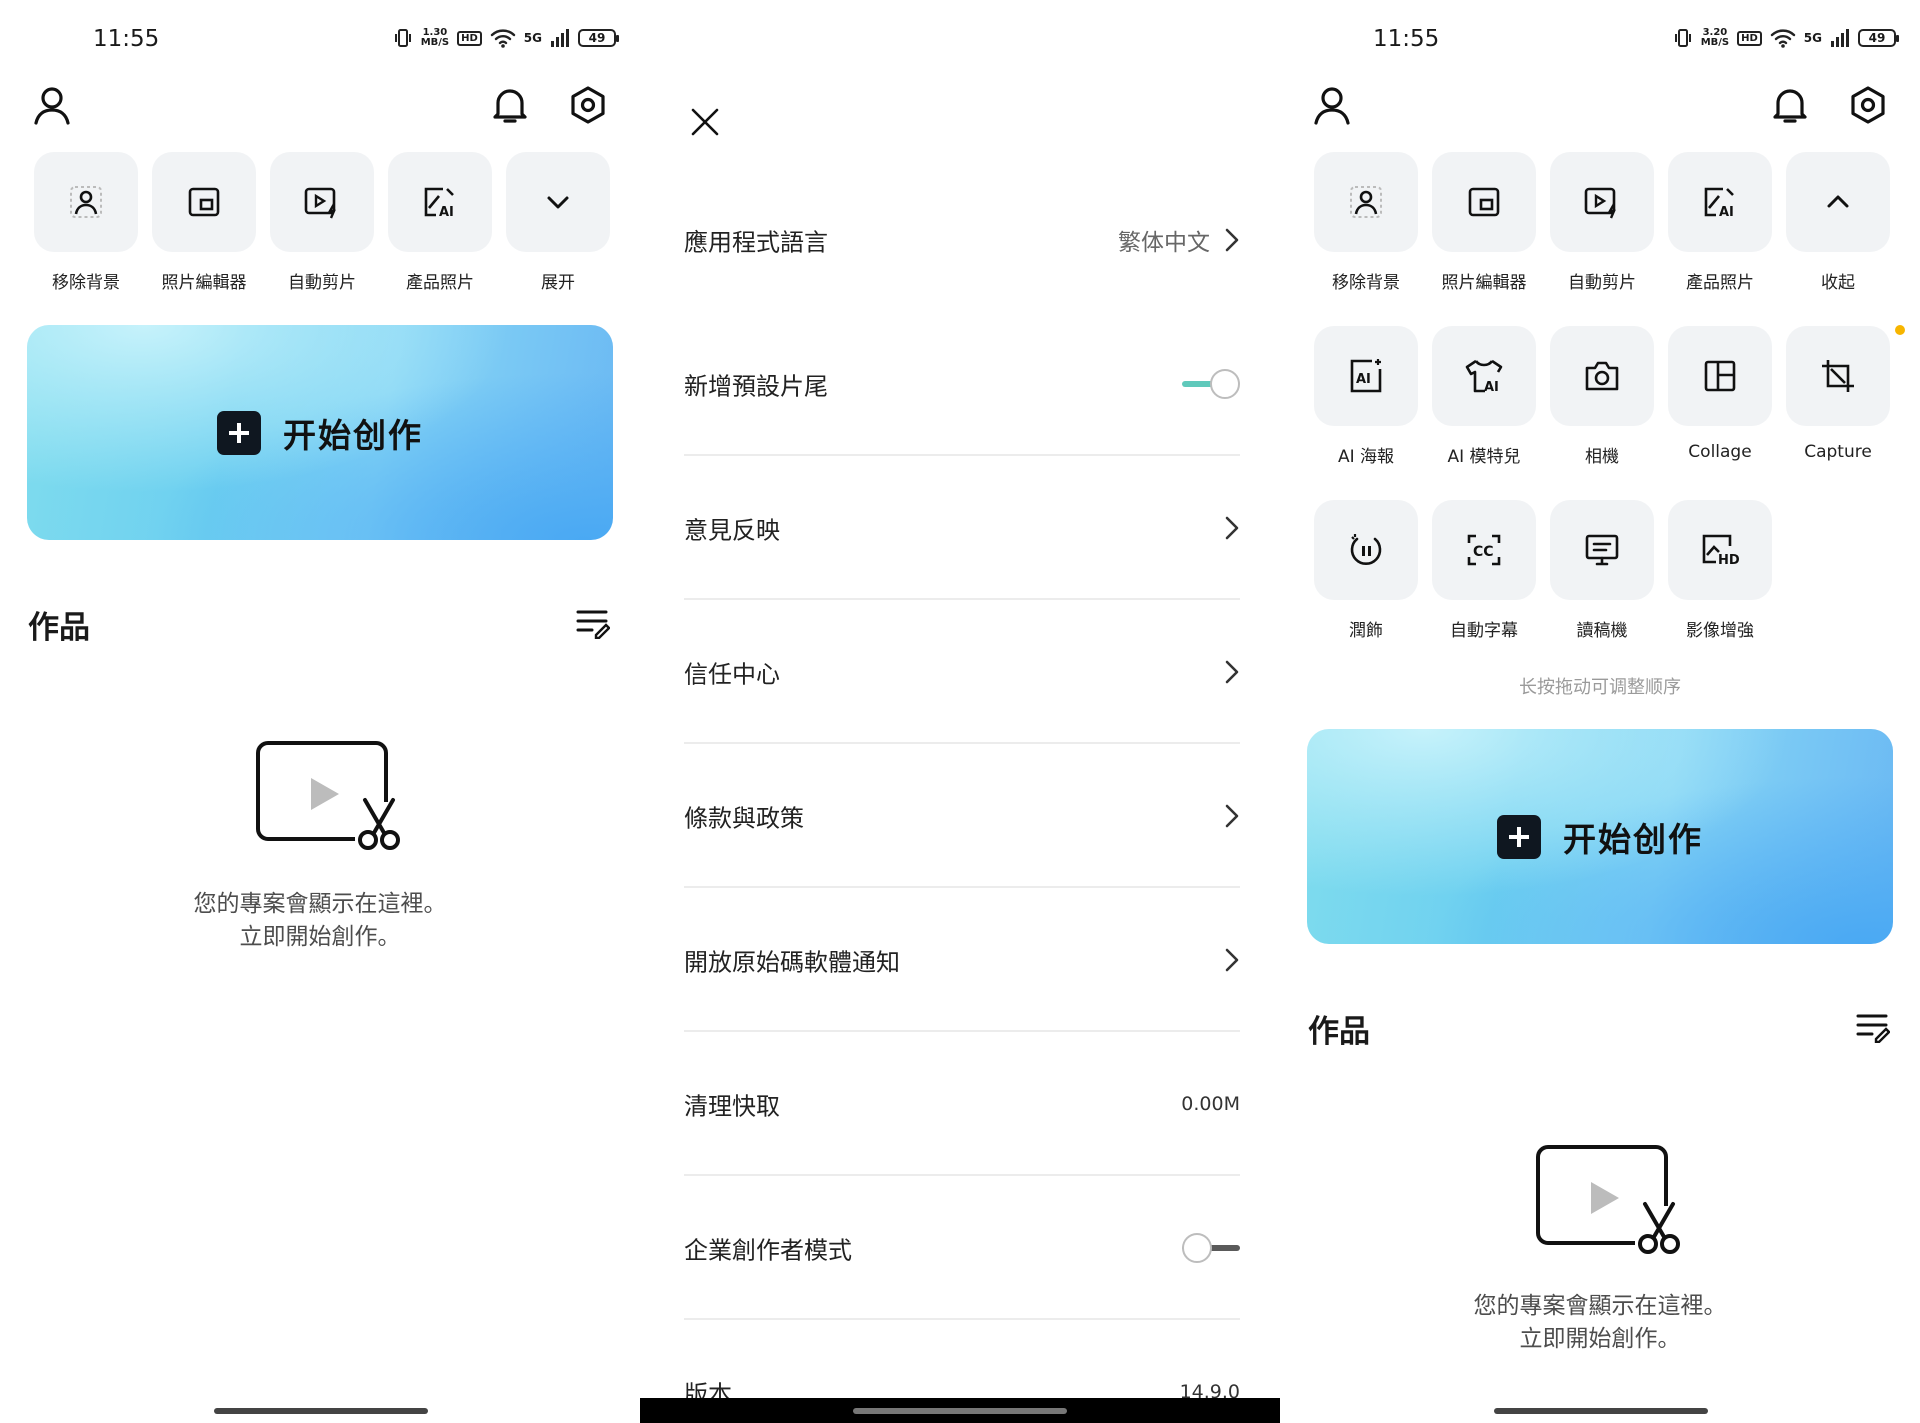  I want to click on tool-label: 收起, so click(1838, 283).